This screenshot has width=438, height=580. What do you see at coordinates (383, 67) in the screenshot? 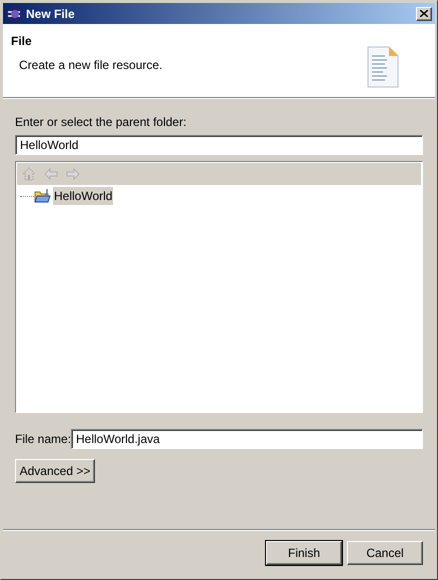
I see `document-icon` at bounding box center [383, 67].